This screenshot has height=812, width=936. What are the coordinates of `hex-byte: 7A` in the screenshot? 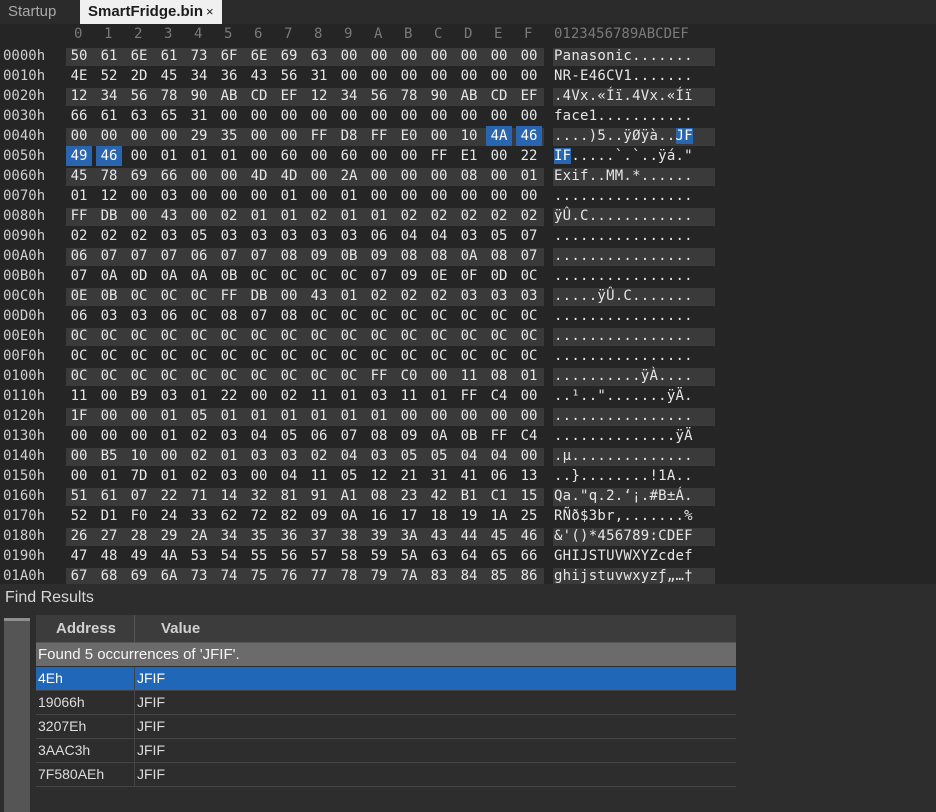 It's located at (409, 575).